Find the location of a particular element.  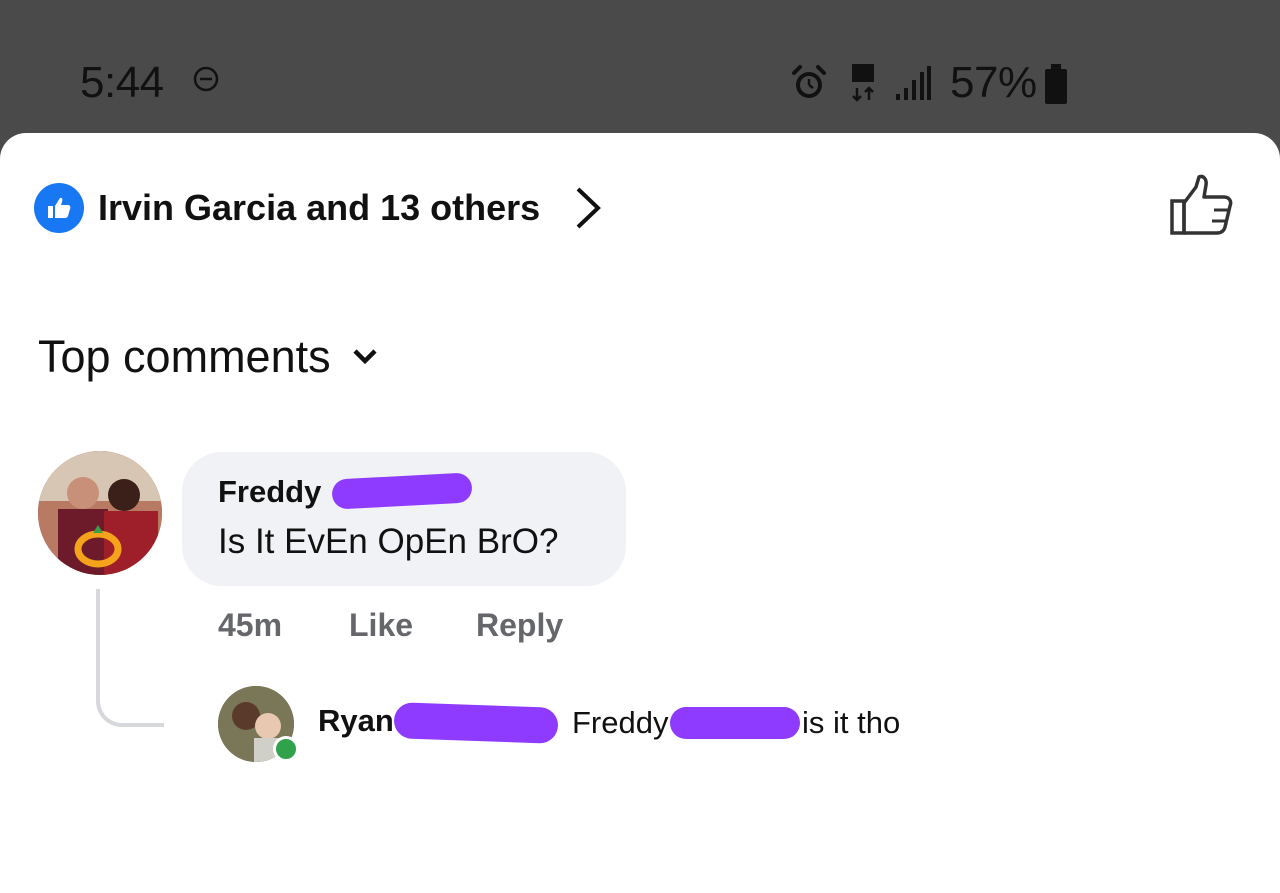

reactions-summary: Irvin Garcia and 13 others is located at coordinates (320, 208).